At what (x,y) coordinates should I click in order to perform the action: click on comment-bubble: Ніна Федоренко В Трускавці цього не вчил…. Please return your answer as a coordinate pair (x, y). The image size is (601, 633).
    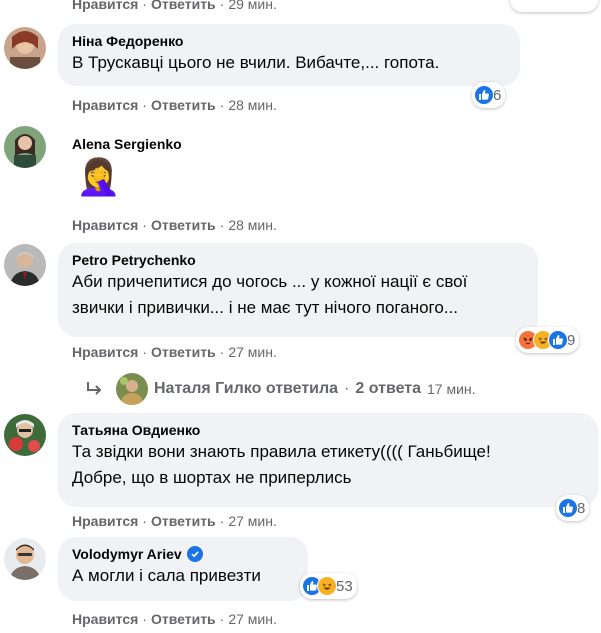
    Looking at the image, I should click on (289, 55).